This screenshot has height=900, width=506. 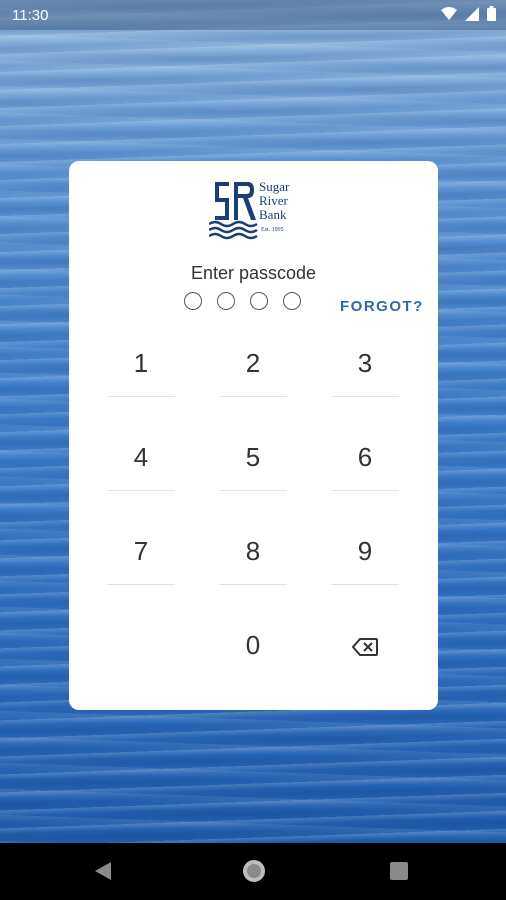 I want to click on key-1: 1, so click(x=141, y=365).